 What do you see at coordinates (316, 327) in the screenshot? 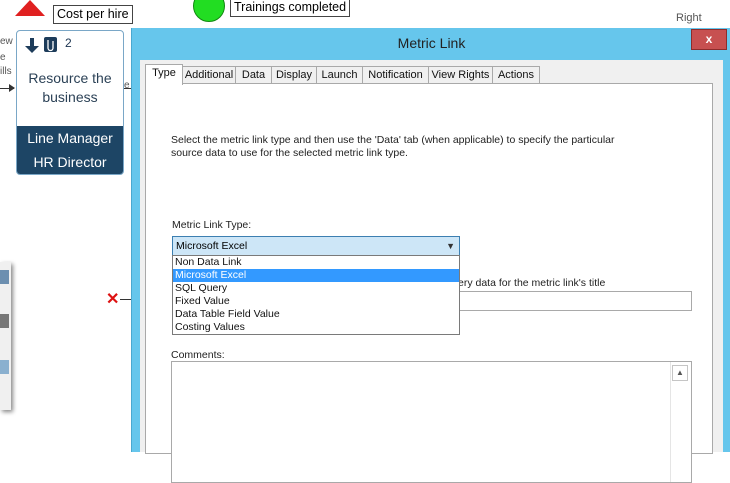
I see `option-costing-values: Costing Values` at bounding box center [316, 327].